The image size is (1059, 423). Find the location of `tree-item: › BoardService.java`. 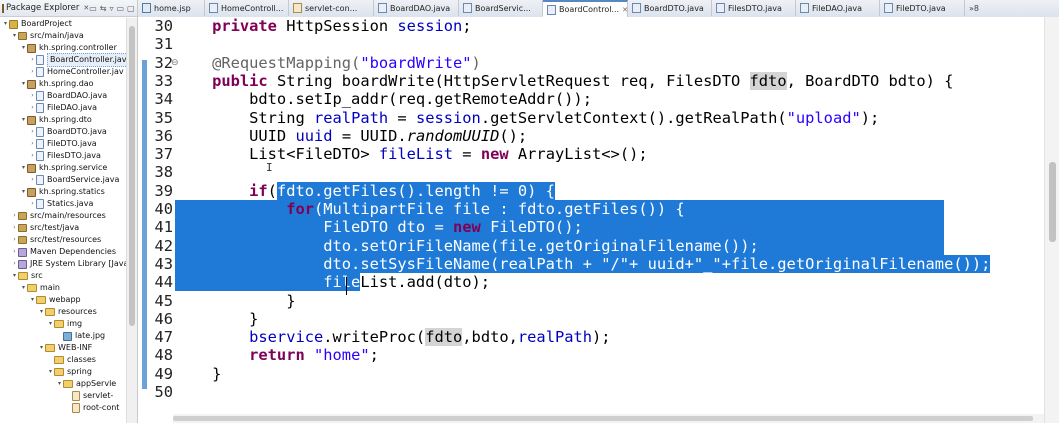

tree-item: › BoardService.java is located at coordinates (74, 180).